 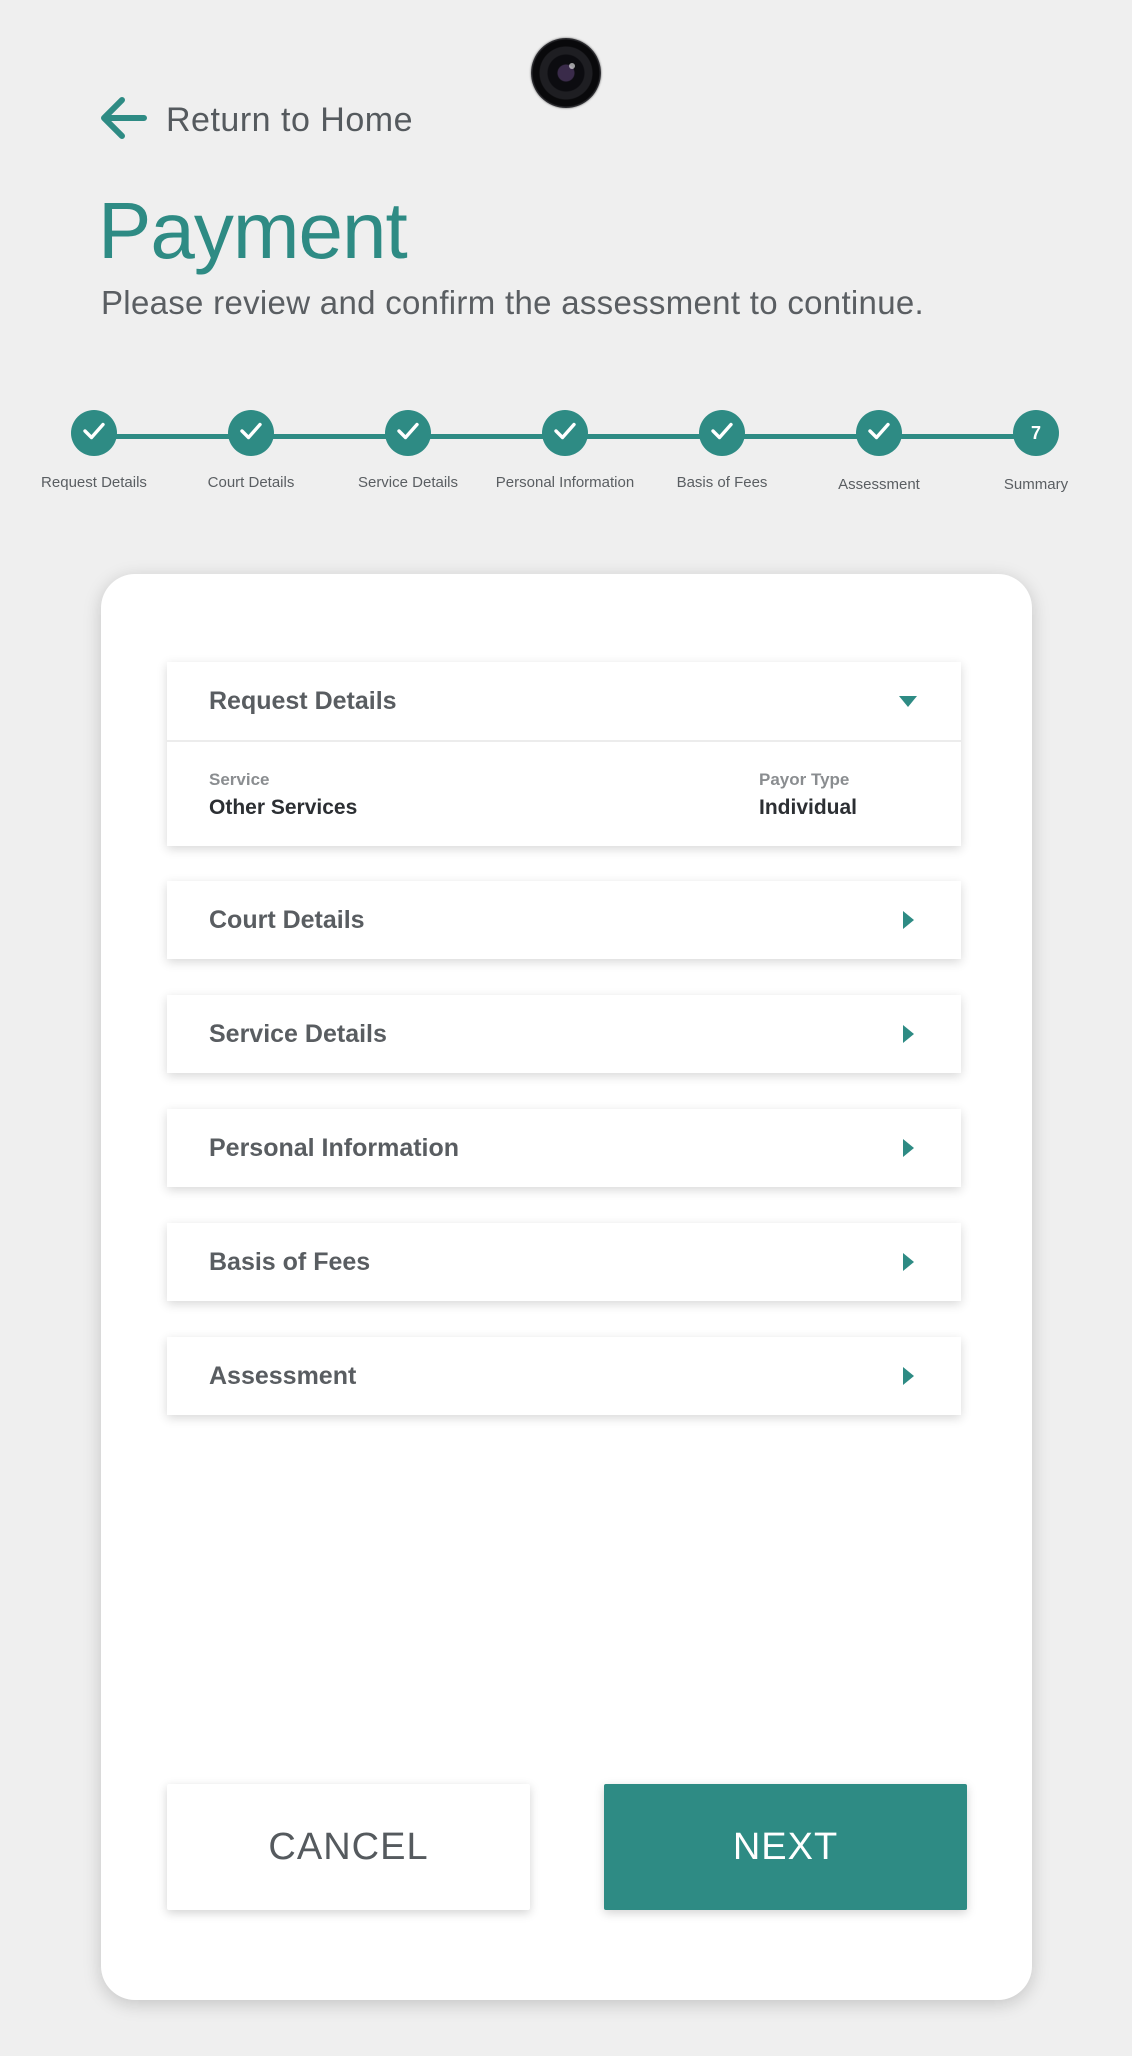 I want to click on field-payor-type: Payor Type Individual, so click(x=808, y=795).